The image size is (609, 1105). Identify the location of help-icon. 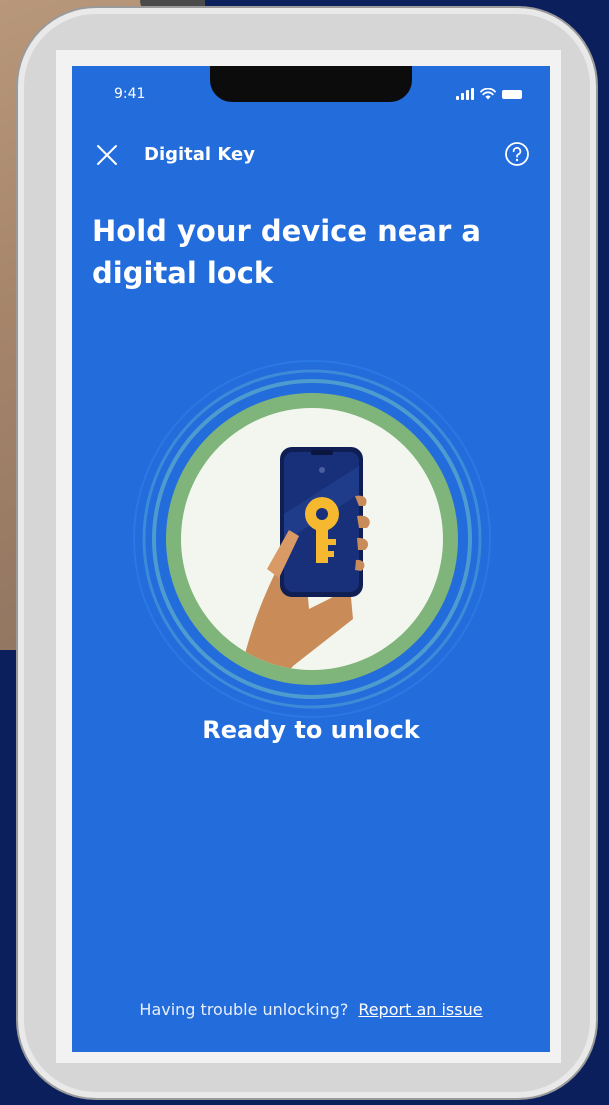
(517, 154).